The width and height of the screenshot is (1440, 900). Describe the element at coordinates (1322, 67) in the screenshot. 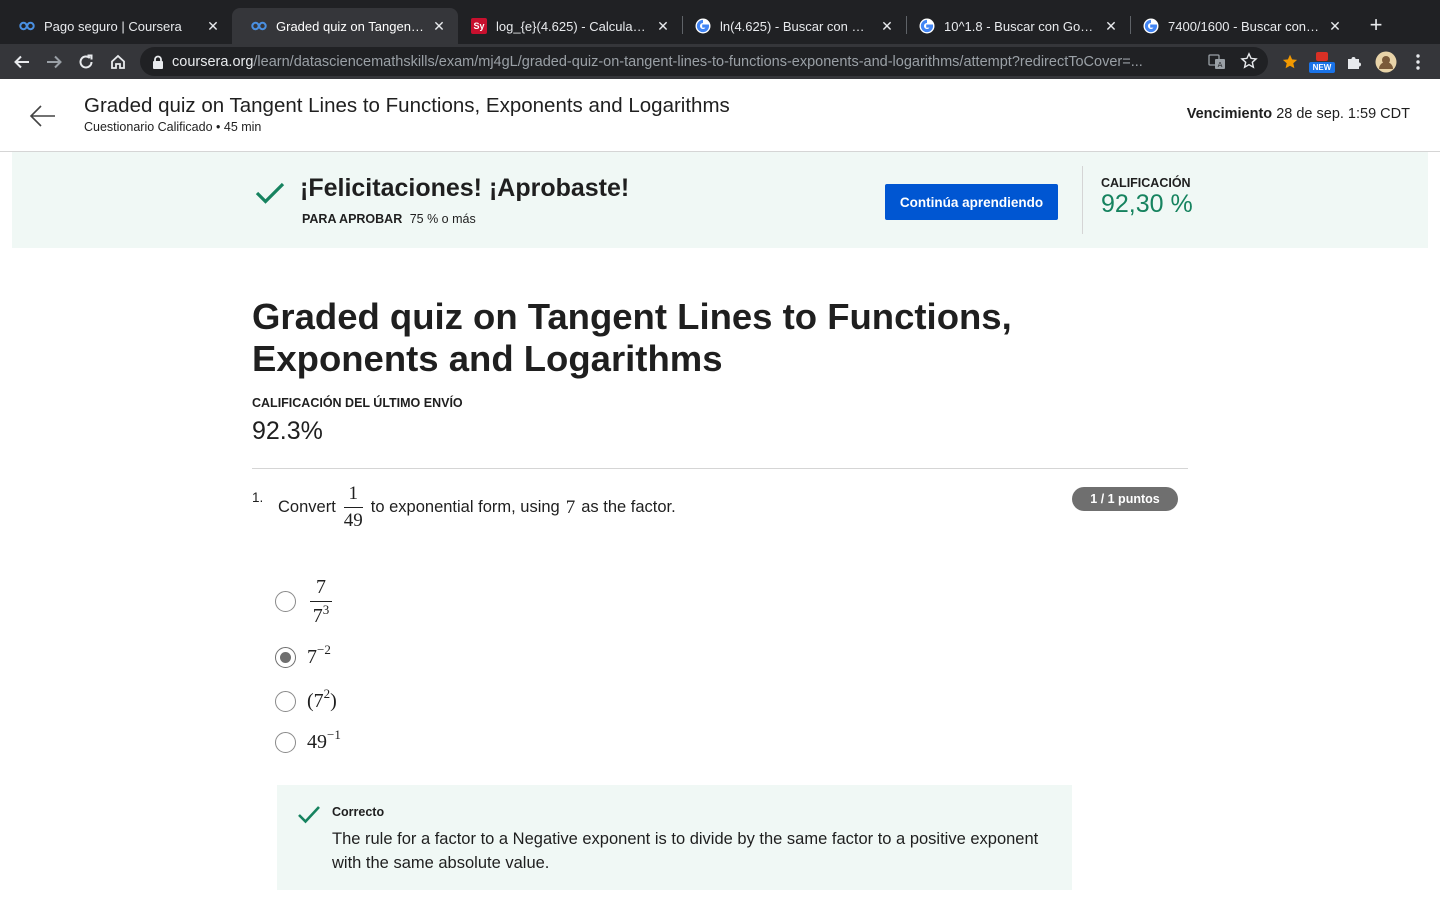

I see `new-badge: NEW` at that location.